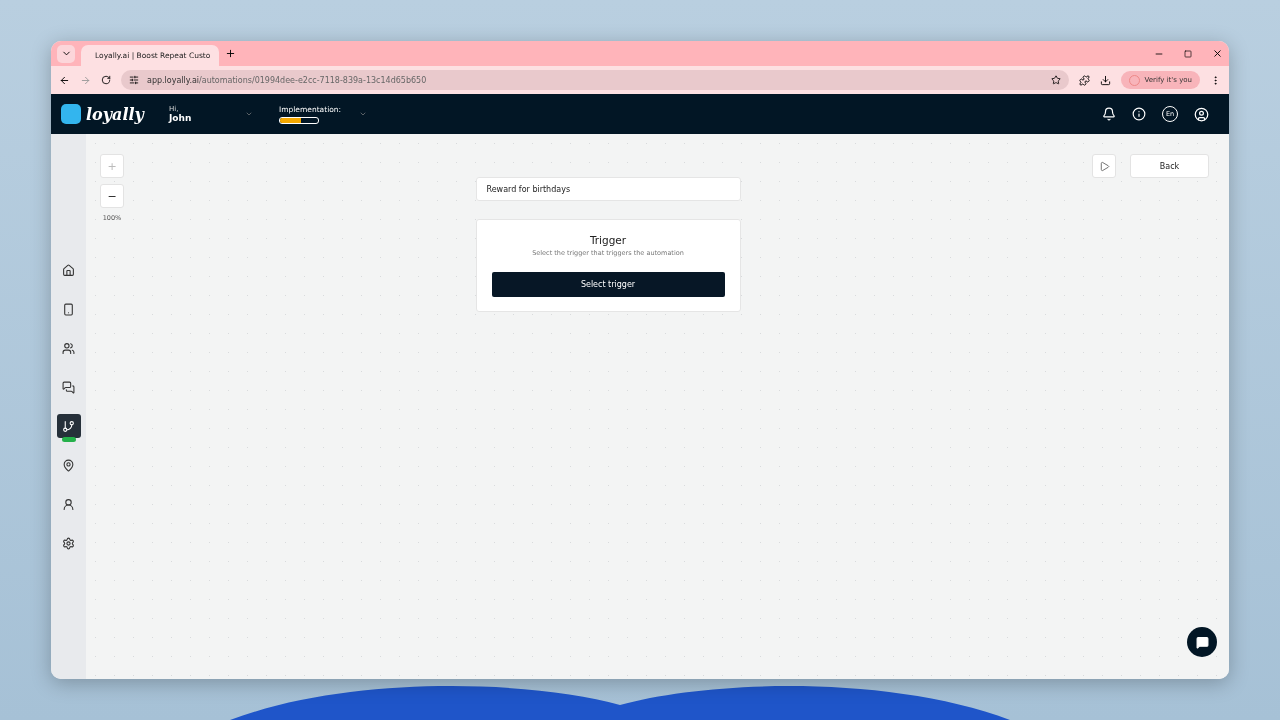 The image size is (1280, 720). What do you see at coordinates (1084, 80) in the screenshot?
I see `extensions-icon` at bounding box center [1084, 80].